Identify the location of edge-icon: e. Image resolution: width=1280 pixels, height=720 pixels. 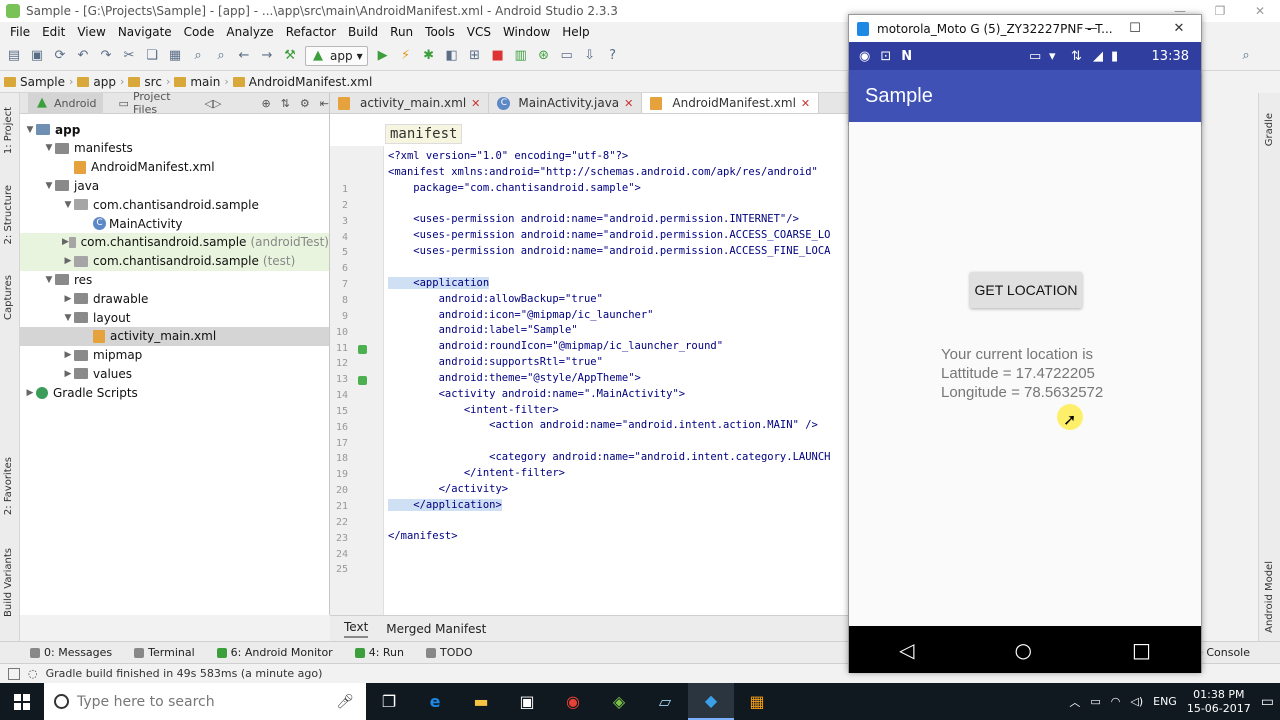
(435, 701).